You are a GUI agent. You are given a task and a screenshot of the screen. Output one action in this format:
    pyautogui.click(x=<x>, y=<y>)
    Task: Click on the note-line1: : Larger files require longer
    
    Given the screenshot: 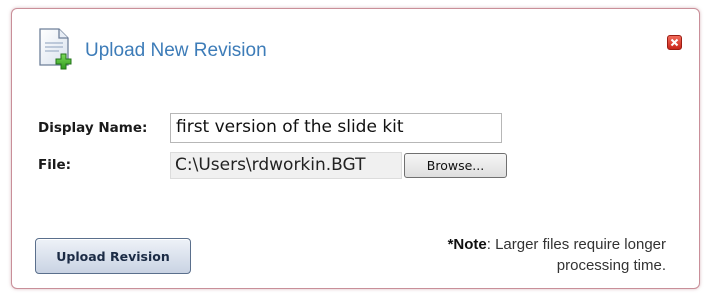 What is the action you would take?
    pyautogui.click(x=576, y=244)
    